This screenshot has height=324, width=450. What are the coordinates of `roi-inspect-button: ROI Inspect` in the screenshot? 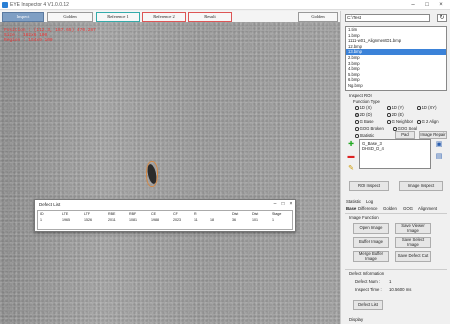 It's located at (369, 186).